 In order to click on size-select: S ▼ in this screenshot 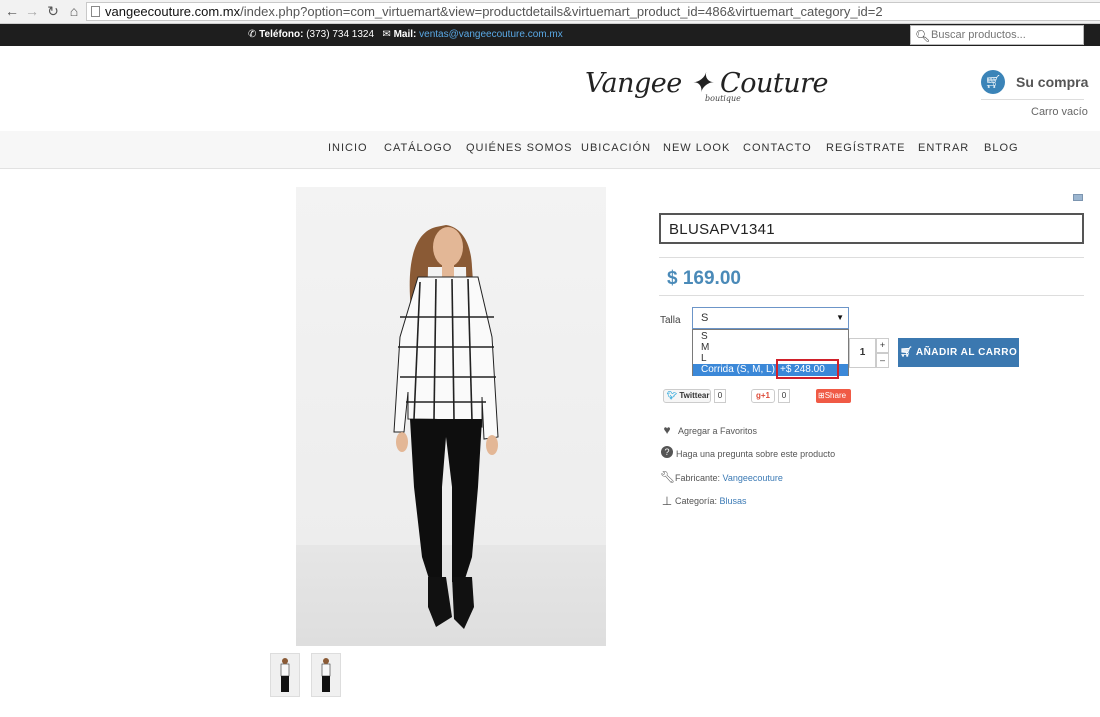, I will do `click(770, 318)`.